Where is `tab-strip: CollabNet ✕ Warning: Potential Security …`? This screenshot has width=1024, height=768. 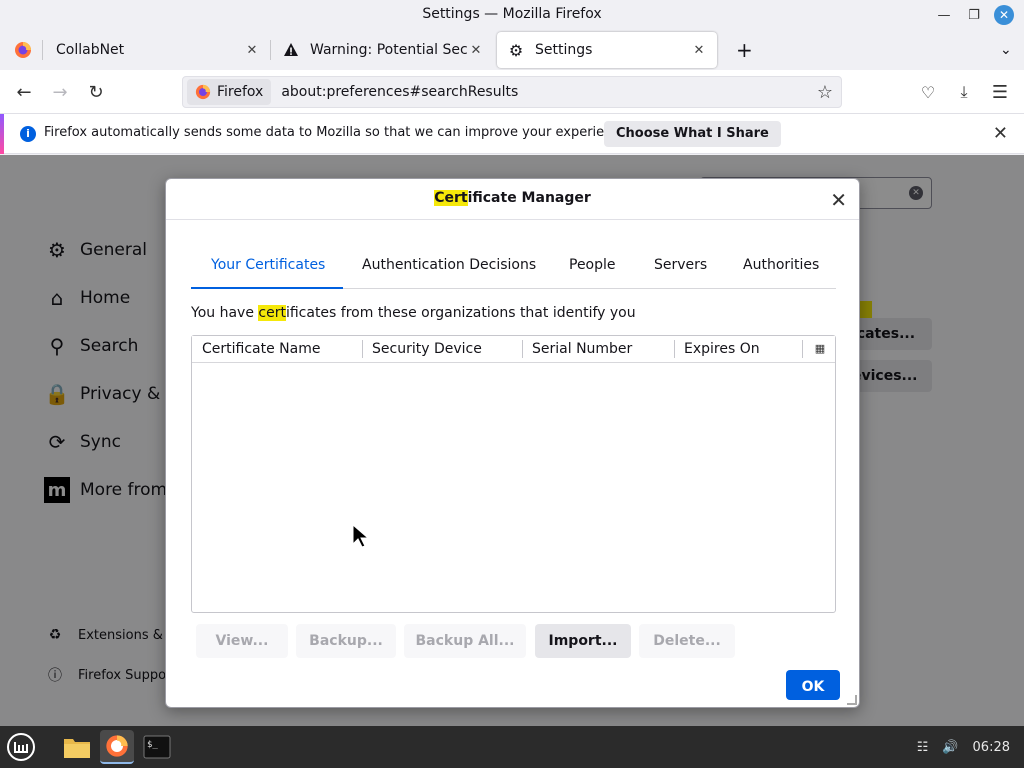 tab-strip: CollabNet ✕ Warning: Potential Security … is located at coordinates (512, 50).